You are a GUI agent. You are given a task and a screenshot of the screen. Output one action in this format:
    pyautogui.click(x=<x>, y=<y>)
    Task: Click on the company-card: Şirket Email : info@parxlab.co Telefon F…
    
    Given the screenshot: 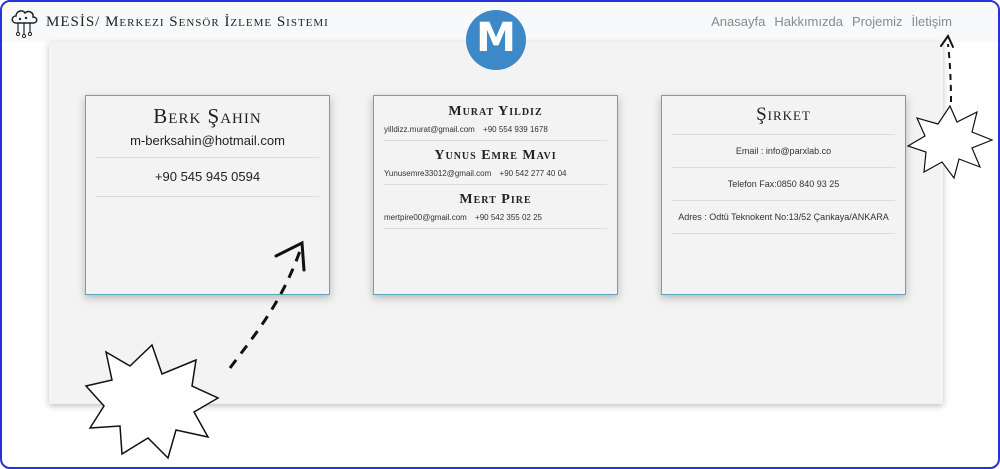 What is the action you would take?
    pyautogui.click(x=783, y=195)
    